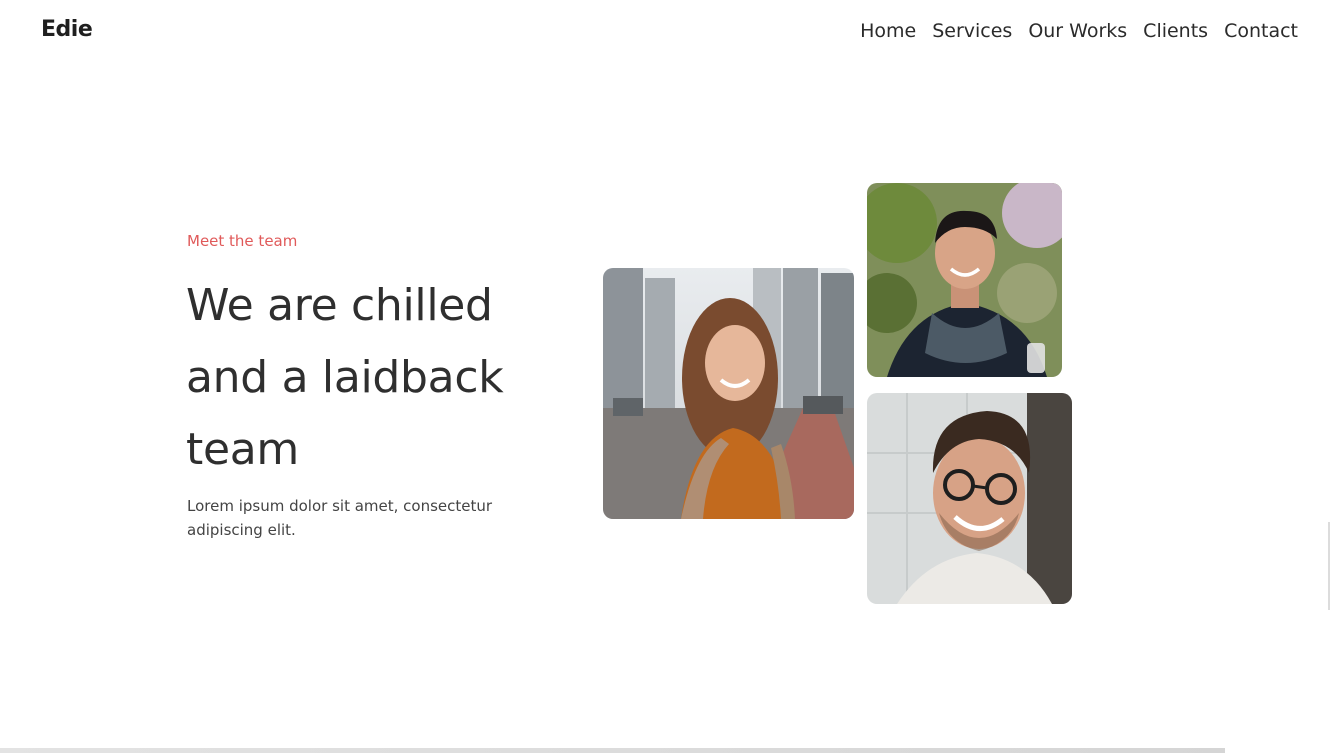  What do you see at coordinates (242, 241) in the screenshot?
I see `section-eyebrow: Meet the team` at bounding box center [242, 241].